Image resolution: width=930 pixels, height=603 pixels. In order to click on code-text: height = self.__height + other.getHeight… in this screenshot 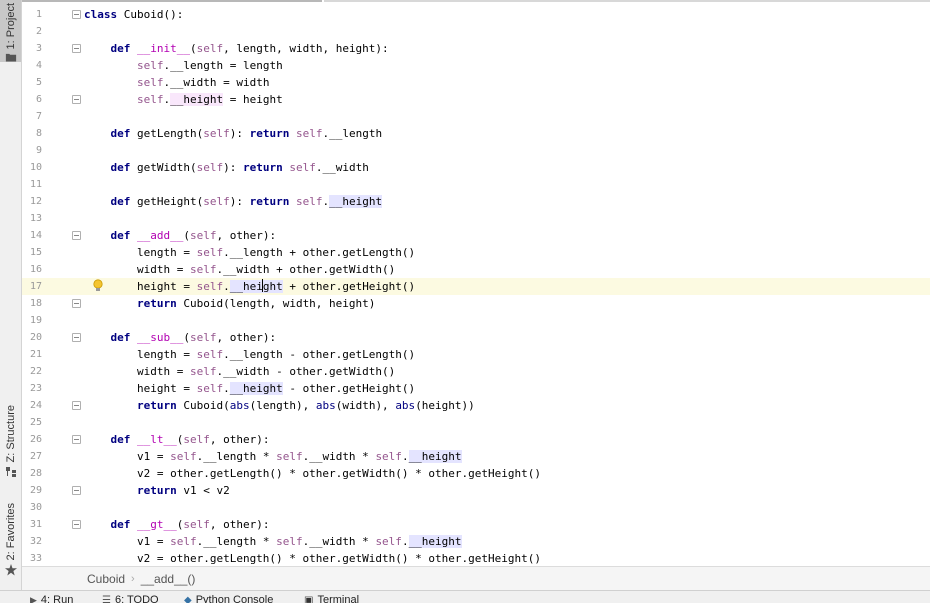, I will do `click(249, 286)`.